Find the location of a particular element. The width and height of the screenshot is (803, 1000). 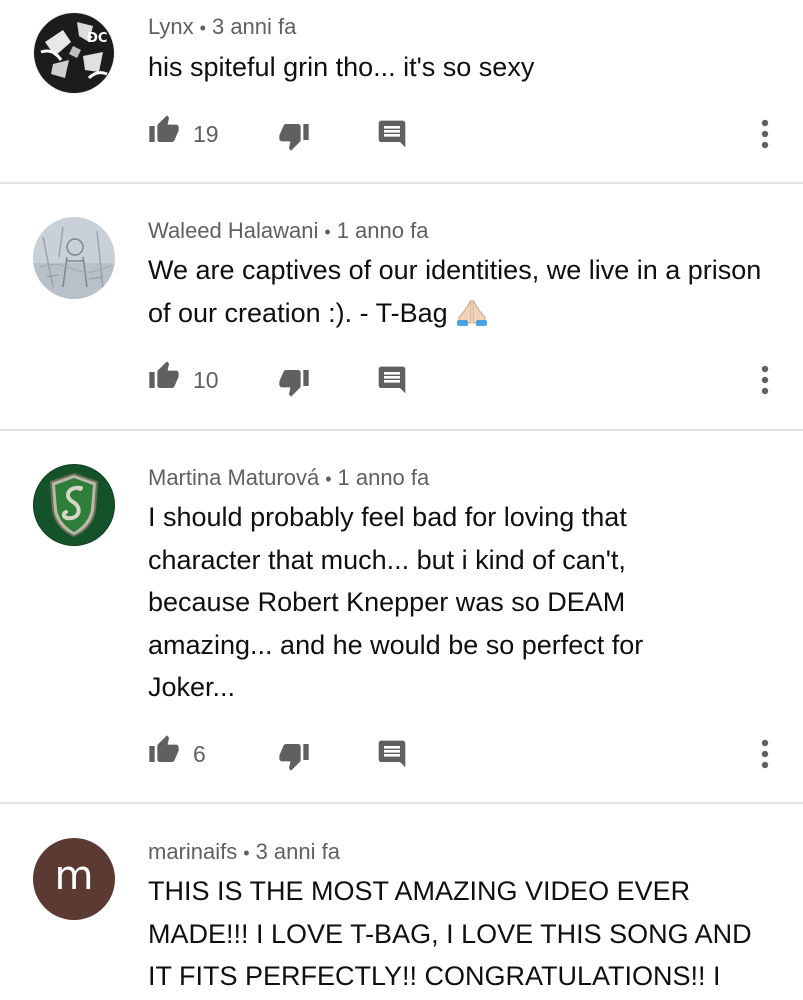

author-name: Martina Maturová is located at coordinates (233, 477).